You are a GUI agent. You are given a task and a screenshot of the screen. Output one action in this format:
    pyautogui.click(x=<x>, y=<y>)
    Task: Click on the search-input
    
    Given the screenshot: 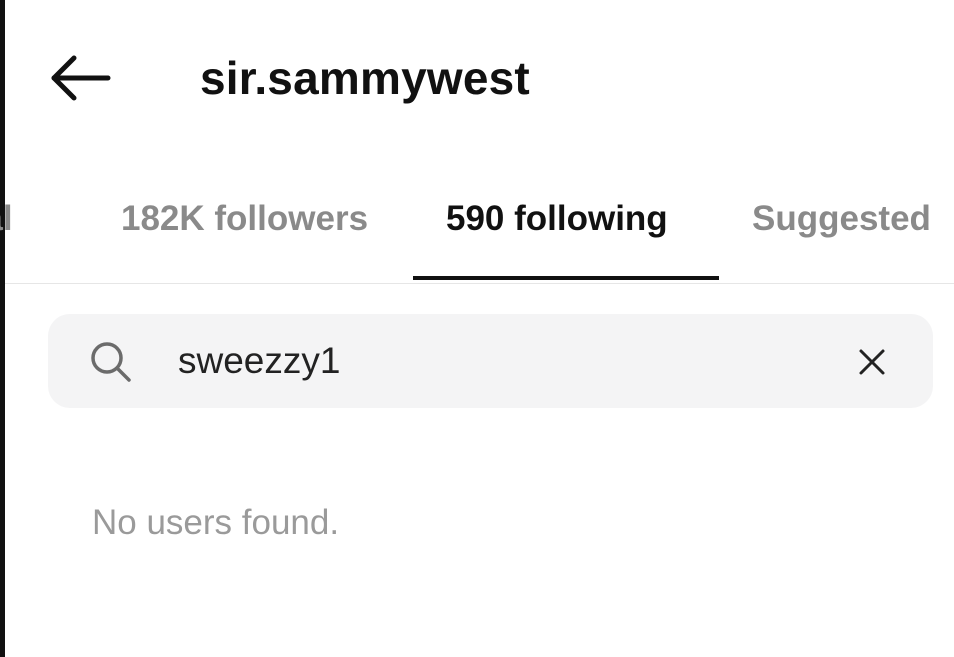 What is the action you would take?
    pyautogui.click(x=498, y=361)
    